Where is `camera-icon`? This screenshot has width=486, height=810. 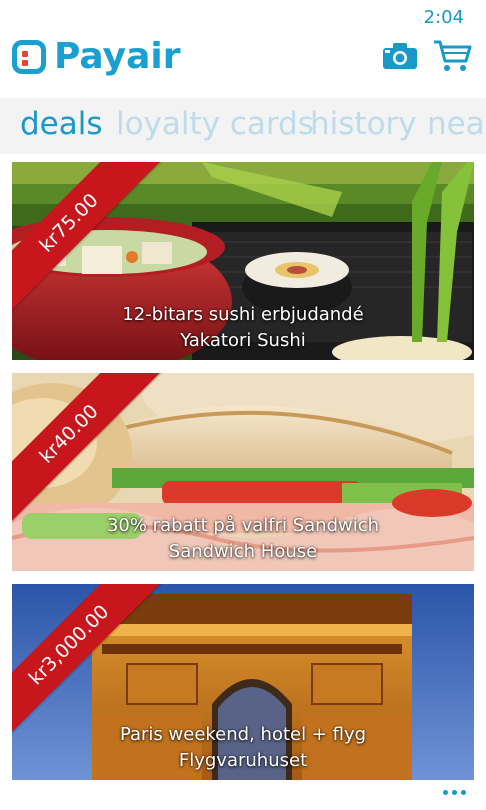 camera-icon is located at coordinates (400, 56).